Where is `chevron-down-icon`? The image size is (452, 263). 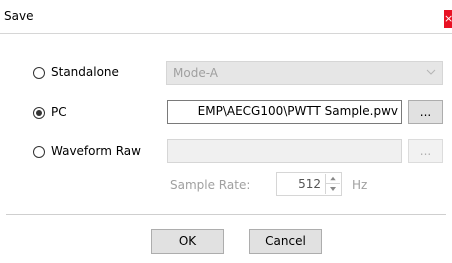 chevron-down-icon is located at coordinates (431, 72).